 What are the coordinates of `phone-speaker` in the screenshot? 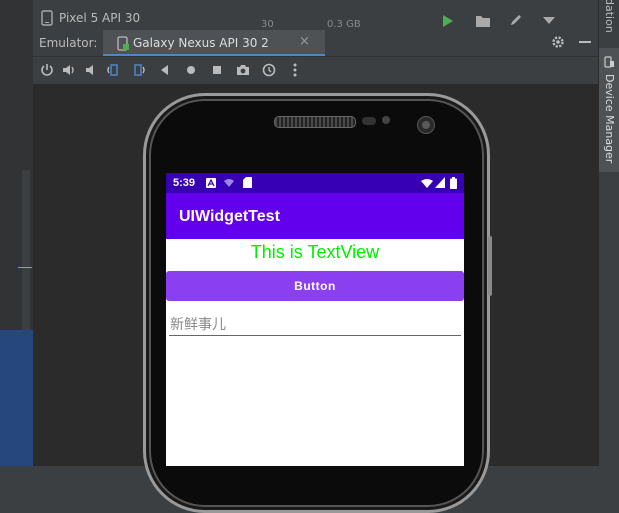 It's located at (315, 122).